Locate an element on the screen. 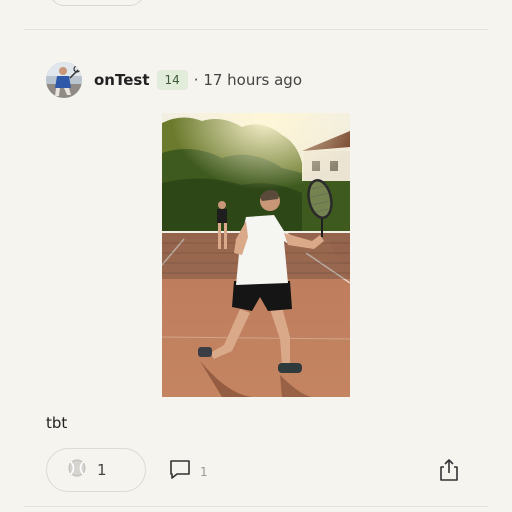  avatar is located at coordinates (64, 80).